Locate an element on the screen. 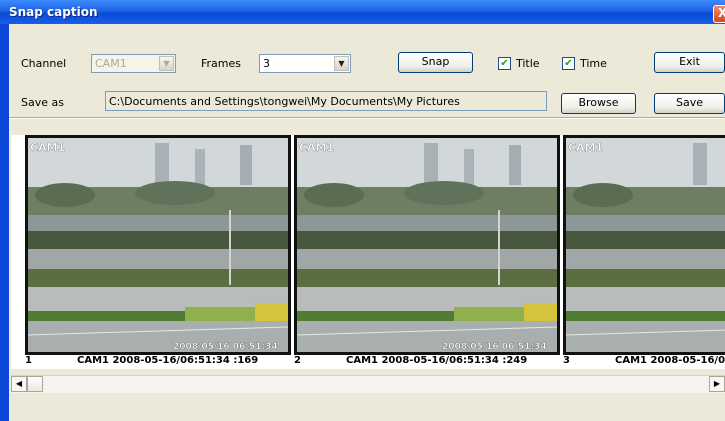 This screenshot has width=725, height=421. frames-label: Frames is located at coordinates (221, 63).